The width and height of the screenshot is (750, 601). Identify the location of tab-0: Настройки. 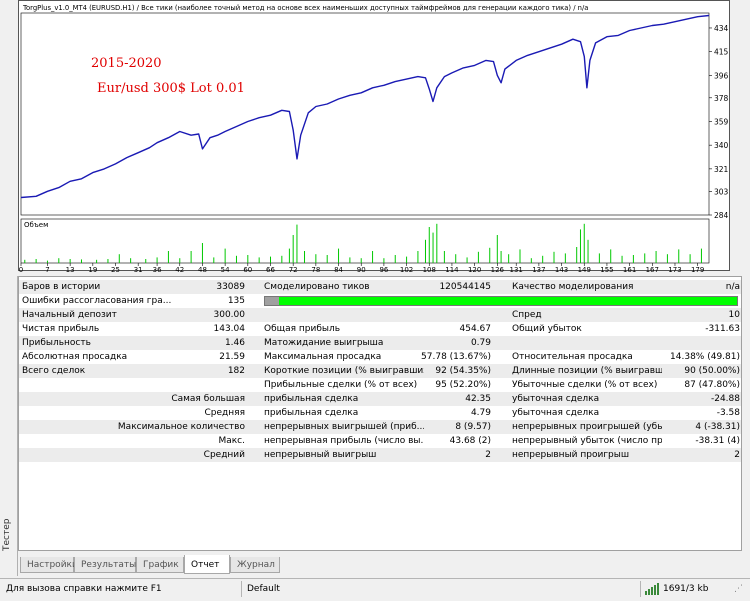
(49, 565).